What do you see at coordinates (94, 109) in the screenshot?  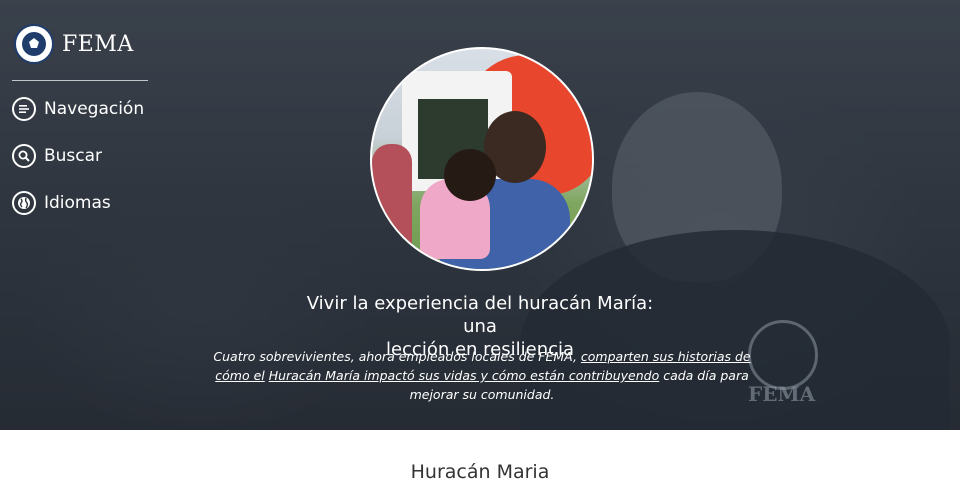 I see `nav-label: Navegación` at bounding box center [94, 109].